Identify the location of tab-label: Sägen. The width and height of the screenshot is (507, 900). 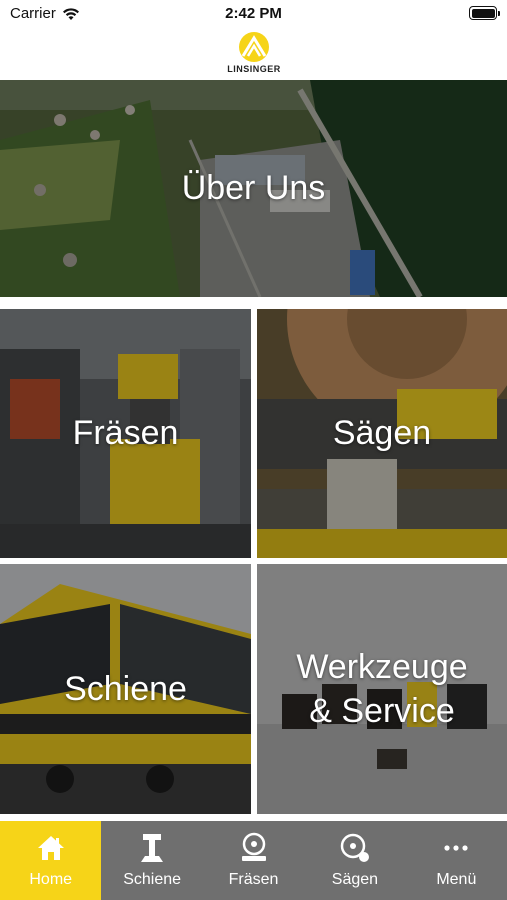
(355, 879).